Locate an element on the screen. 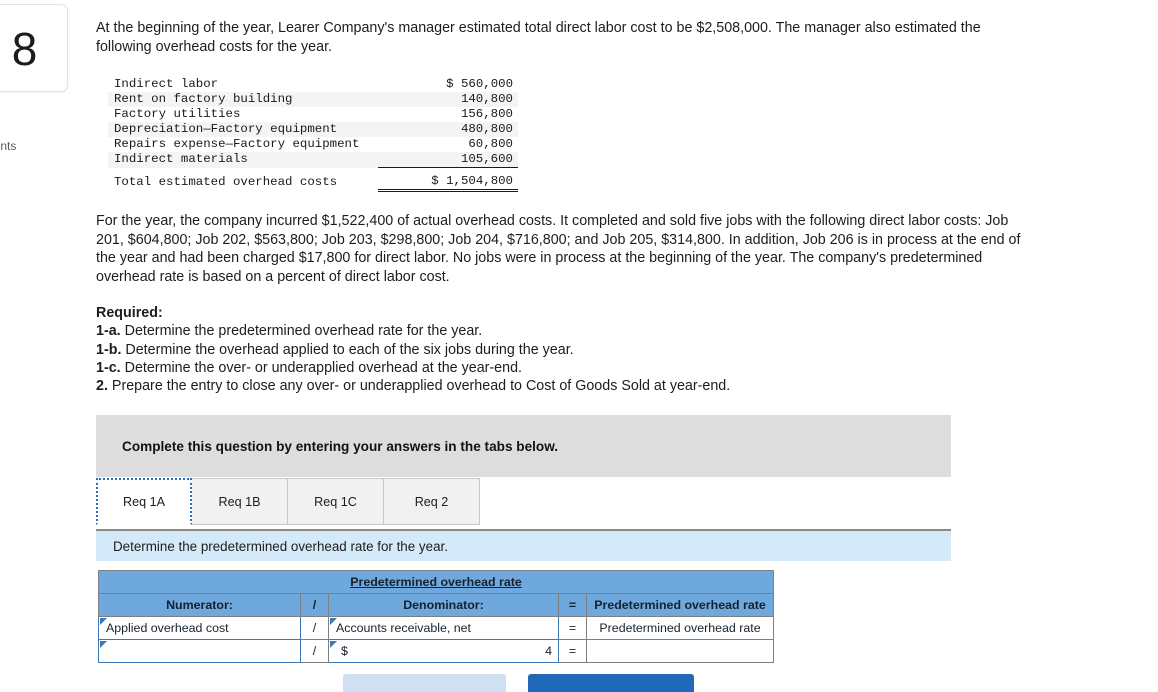 Image resolution: width=1158 pixels, height=692 pixels. header-numerator: Numerator: is located at coordinates (199, 605).